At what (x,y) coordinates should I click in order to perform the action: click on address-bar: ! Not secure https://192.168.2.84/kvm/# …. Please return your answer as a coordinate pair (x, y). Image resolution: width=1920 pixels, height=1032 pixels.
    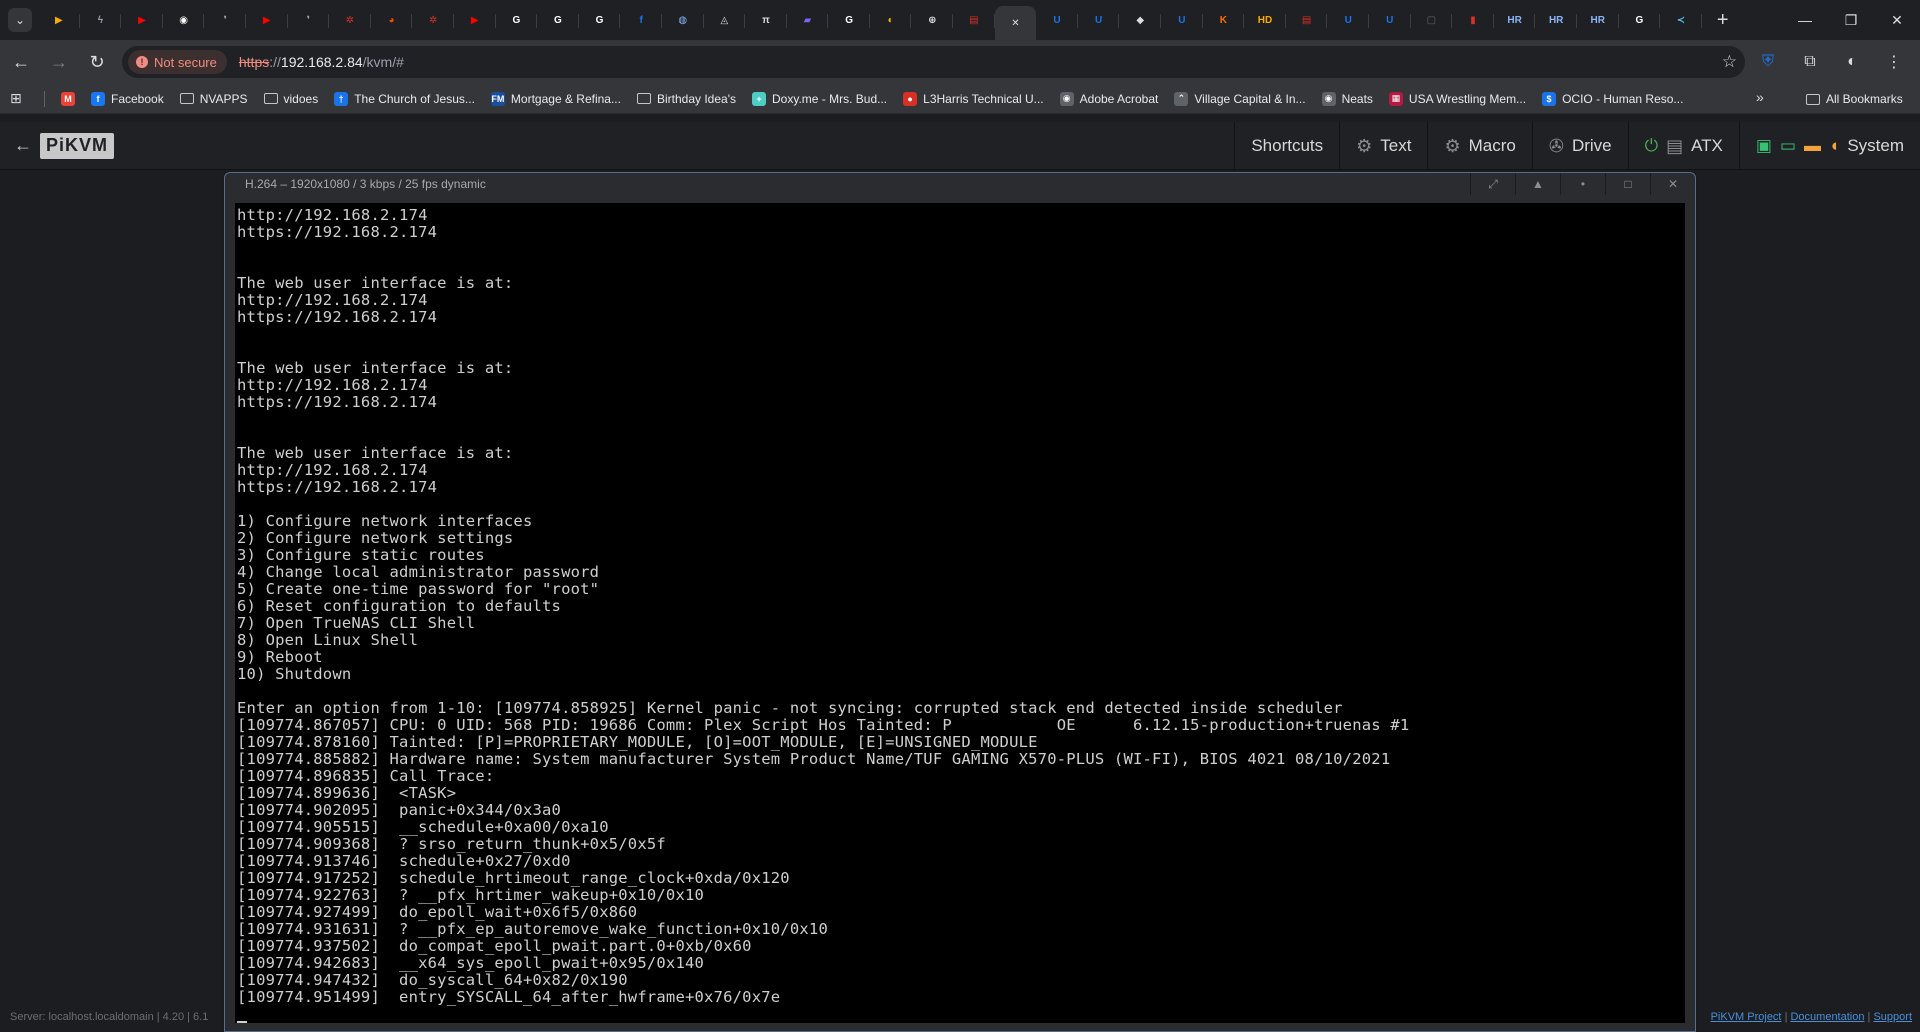
    Looking at the image, I should click on (933, 62).